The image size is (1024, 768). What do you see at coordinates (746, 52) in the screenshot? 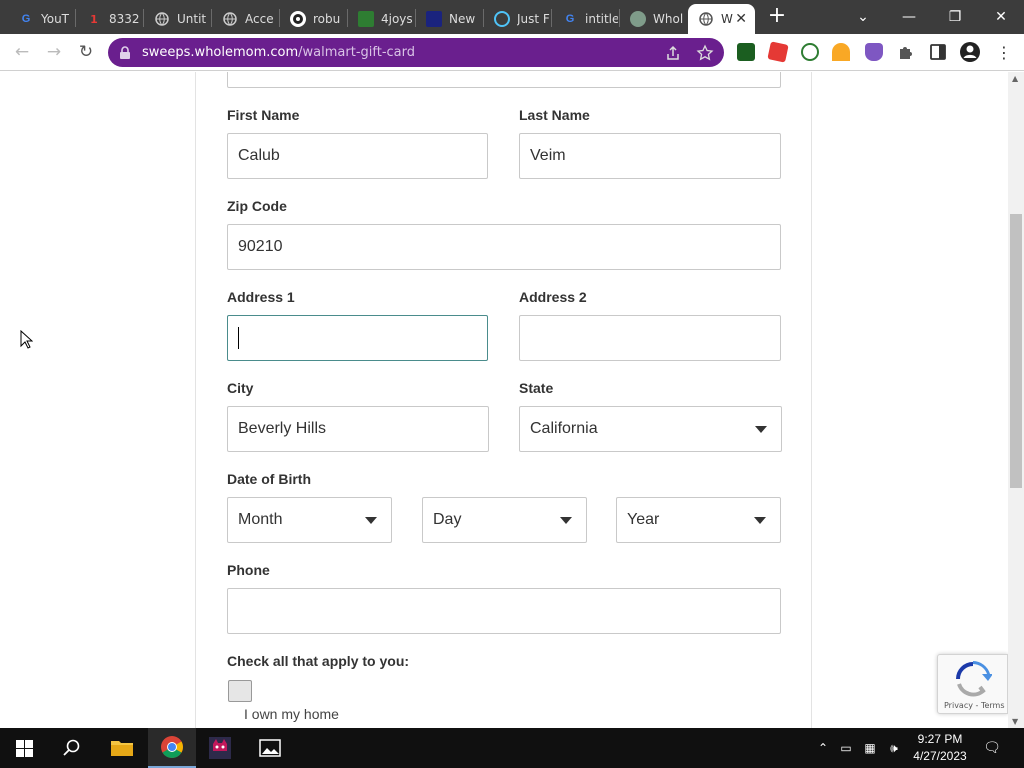
I see `extension-cs-icon` at bounding box center [746, 52].